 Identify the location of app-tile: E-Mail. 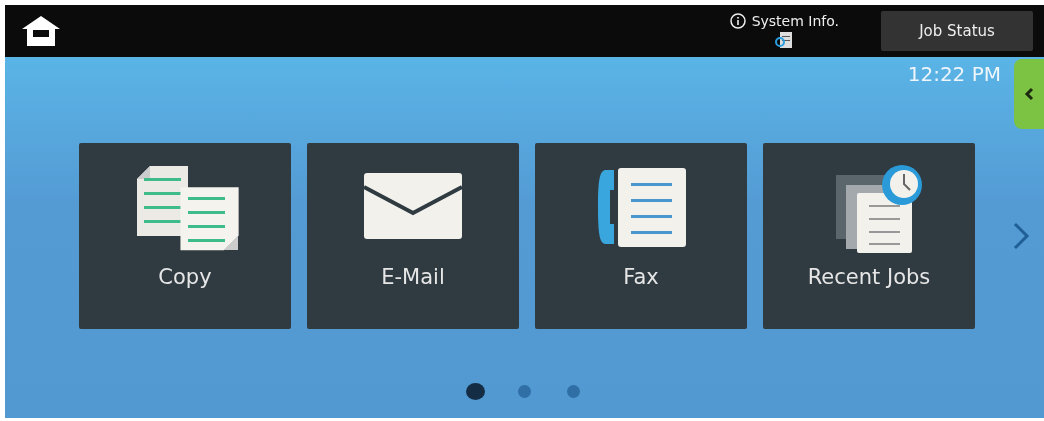
(413, 236).